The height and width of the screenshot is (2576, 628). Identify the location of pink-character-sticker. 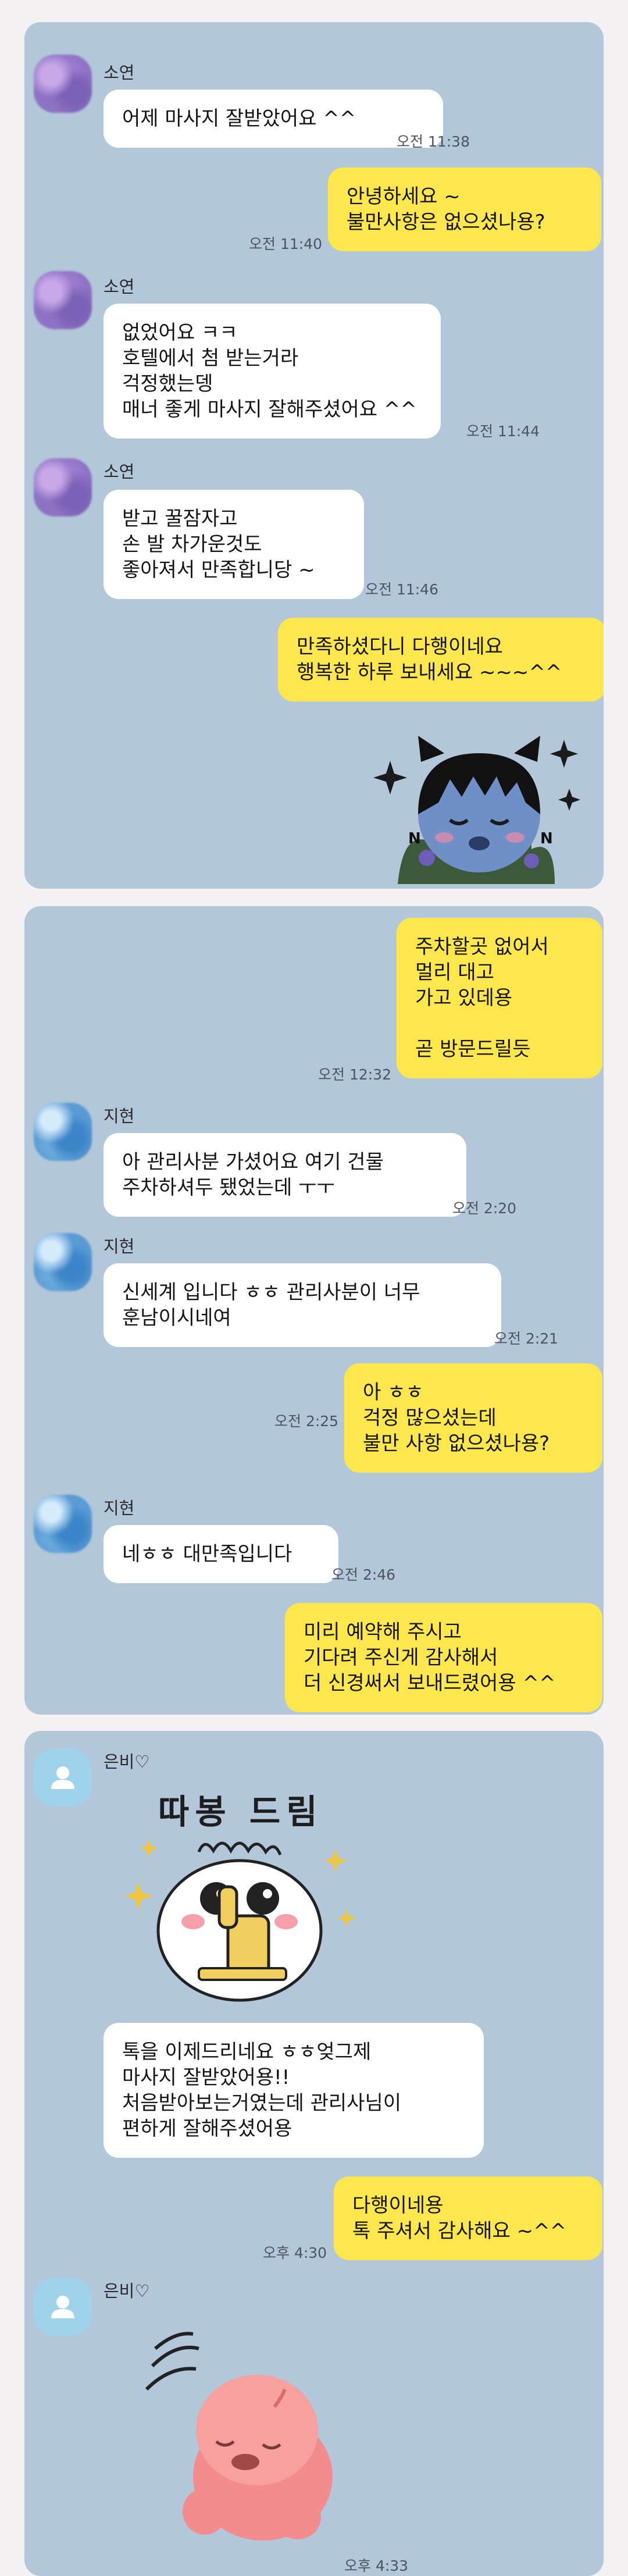
(245, 2435).